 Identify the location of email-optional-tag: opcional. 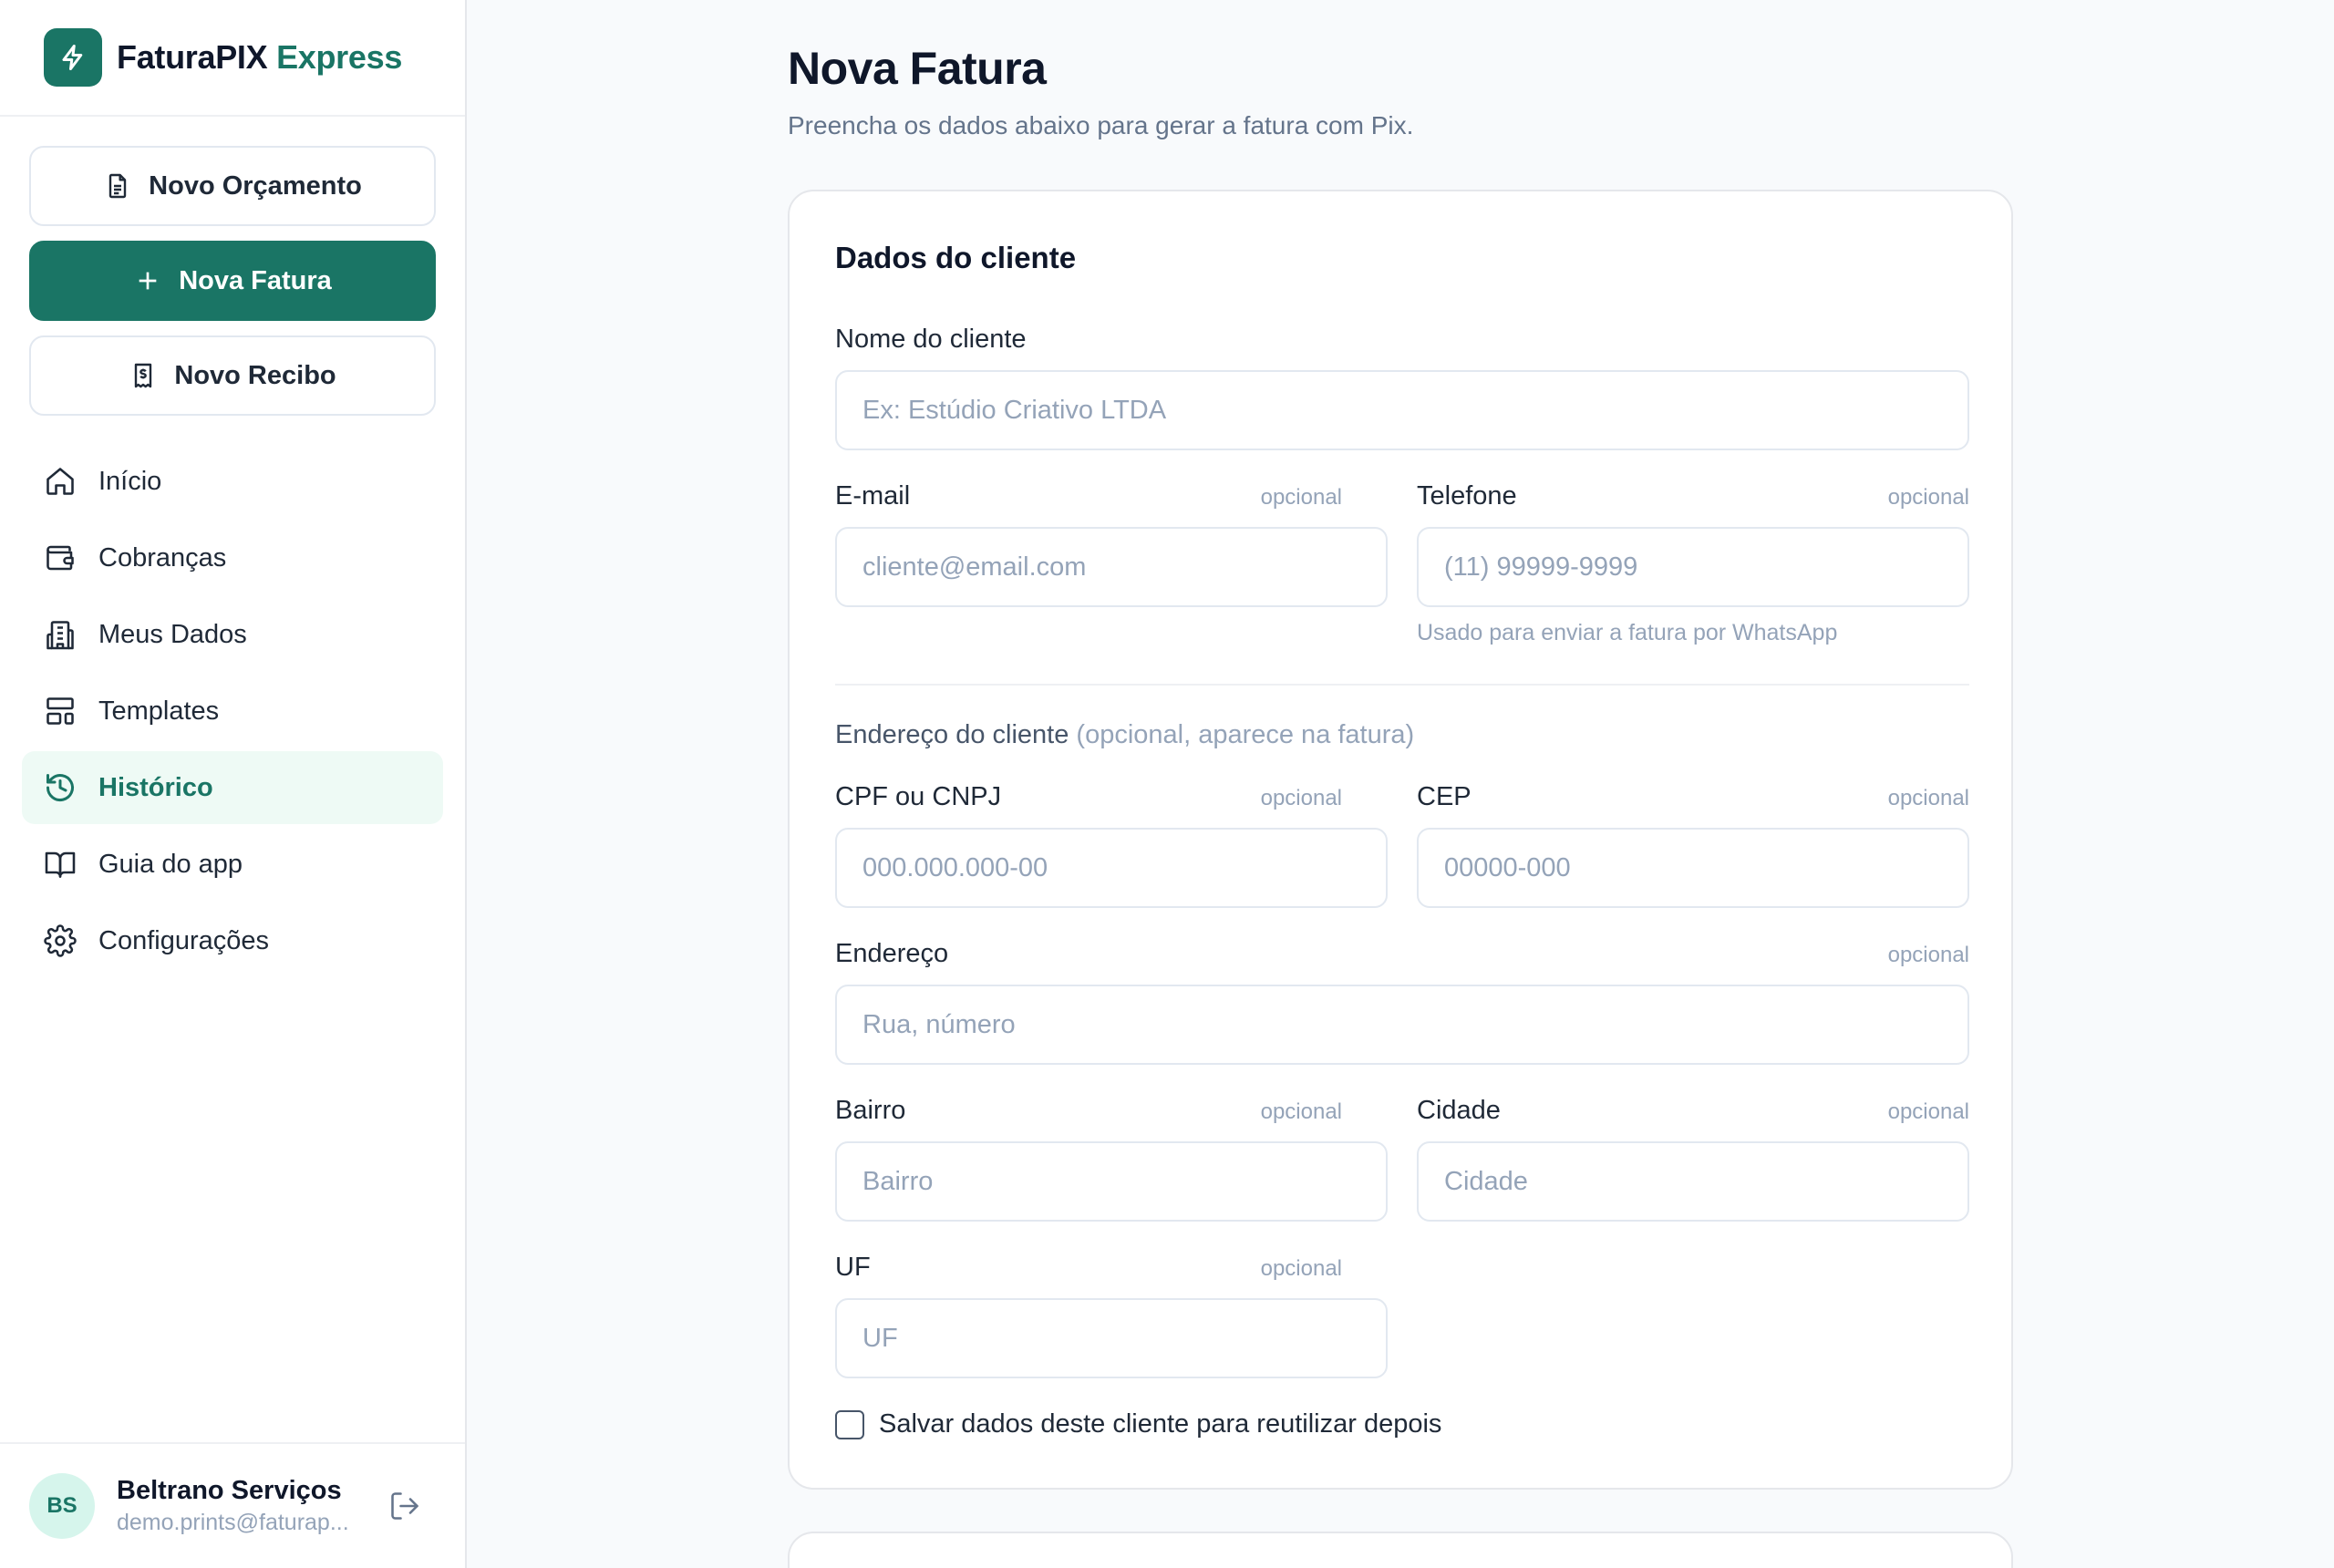
(1301, 497).